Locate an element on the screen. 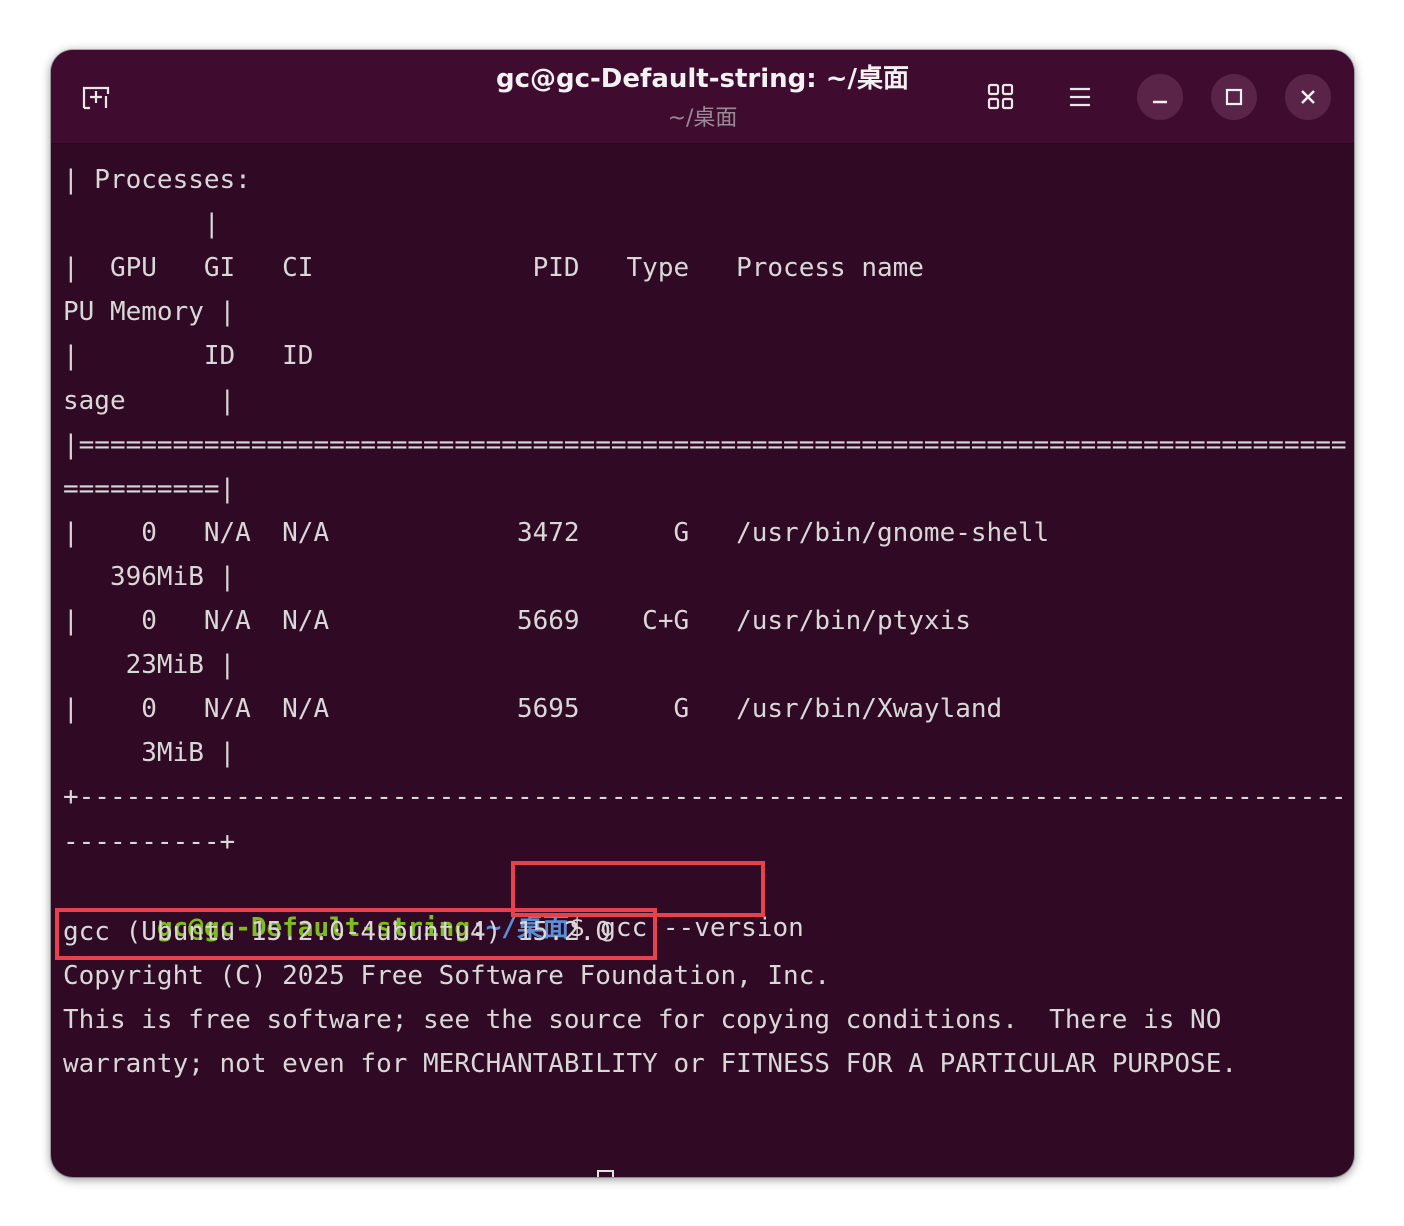 The height and width of the screenshot is (1226, 1404). output-line: 23MiB | is located at coordinates (149, 665).